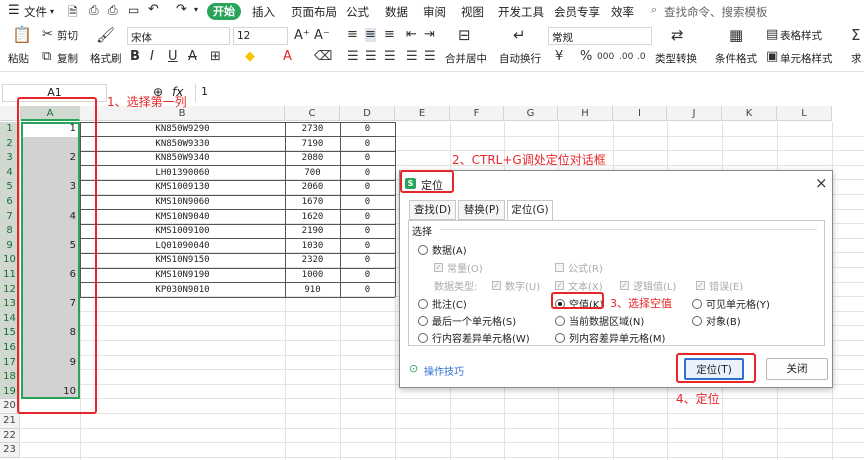 This screenshot has width=864, height=460. I want to click on table-style-icon: ▤, so click(772, 35).